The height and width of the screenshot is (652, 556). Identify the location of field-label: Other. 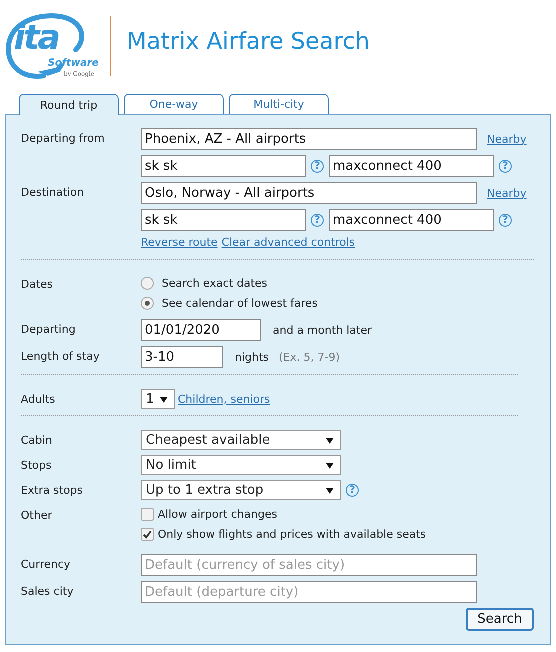
(37, 515).